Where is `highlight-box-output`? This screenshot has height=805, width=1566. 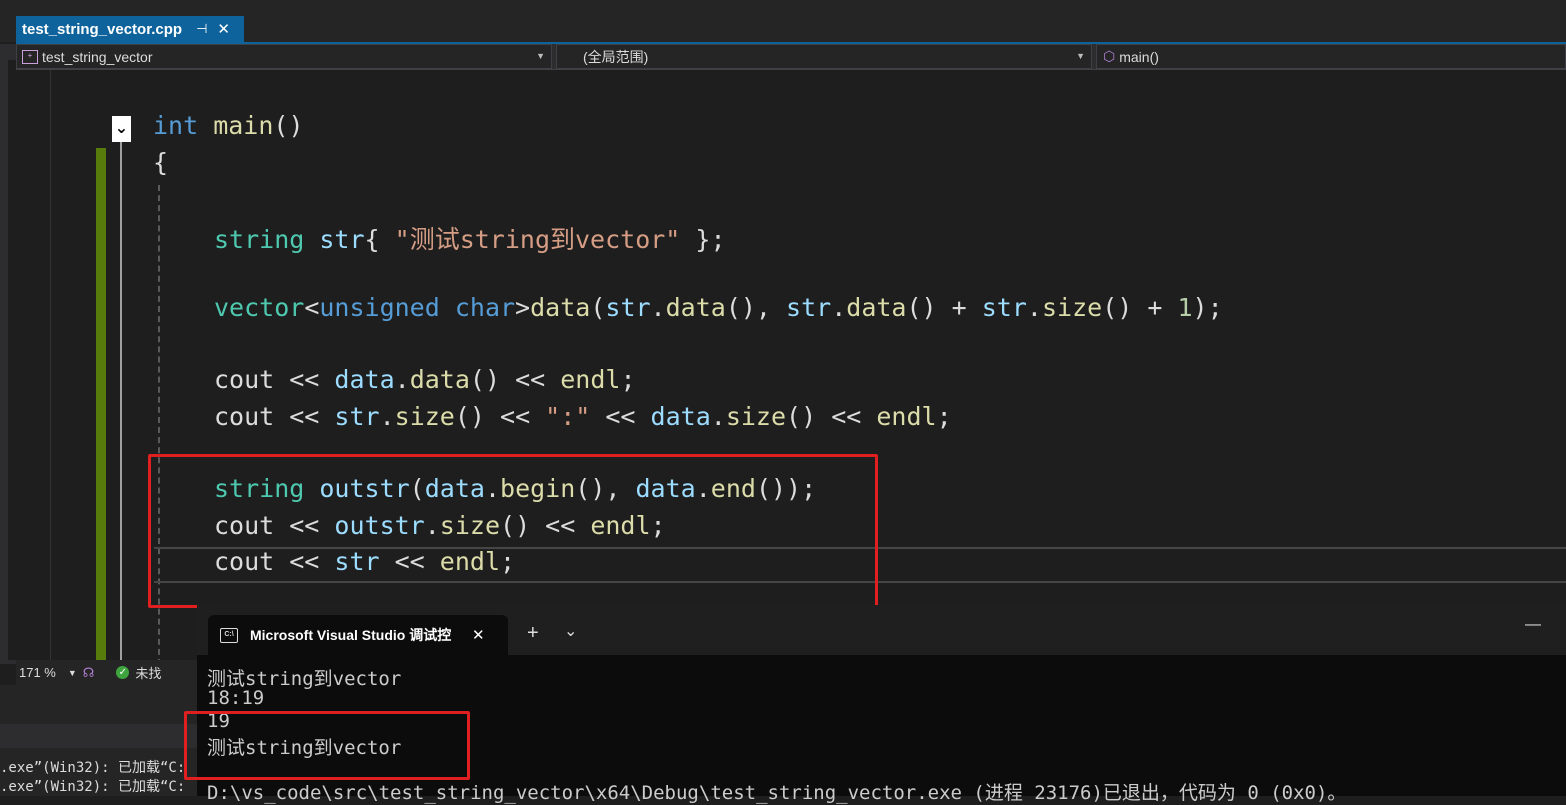 highlight-box-output is located at coordinates (327, 745).